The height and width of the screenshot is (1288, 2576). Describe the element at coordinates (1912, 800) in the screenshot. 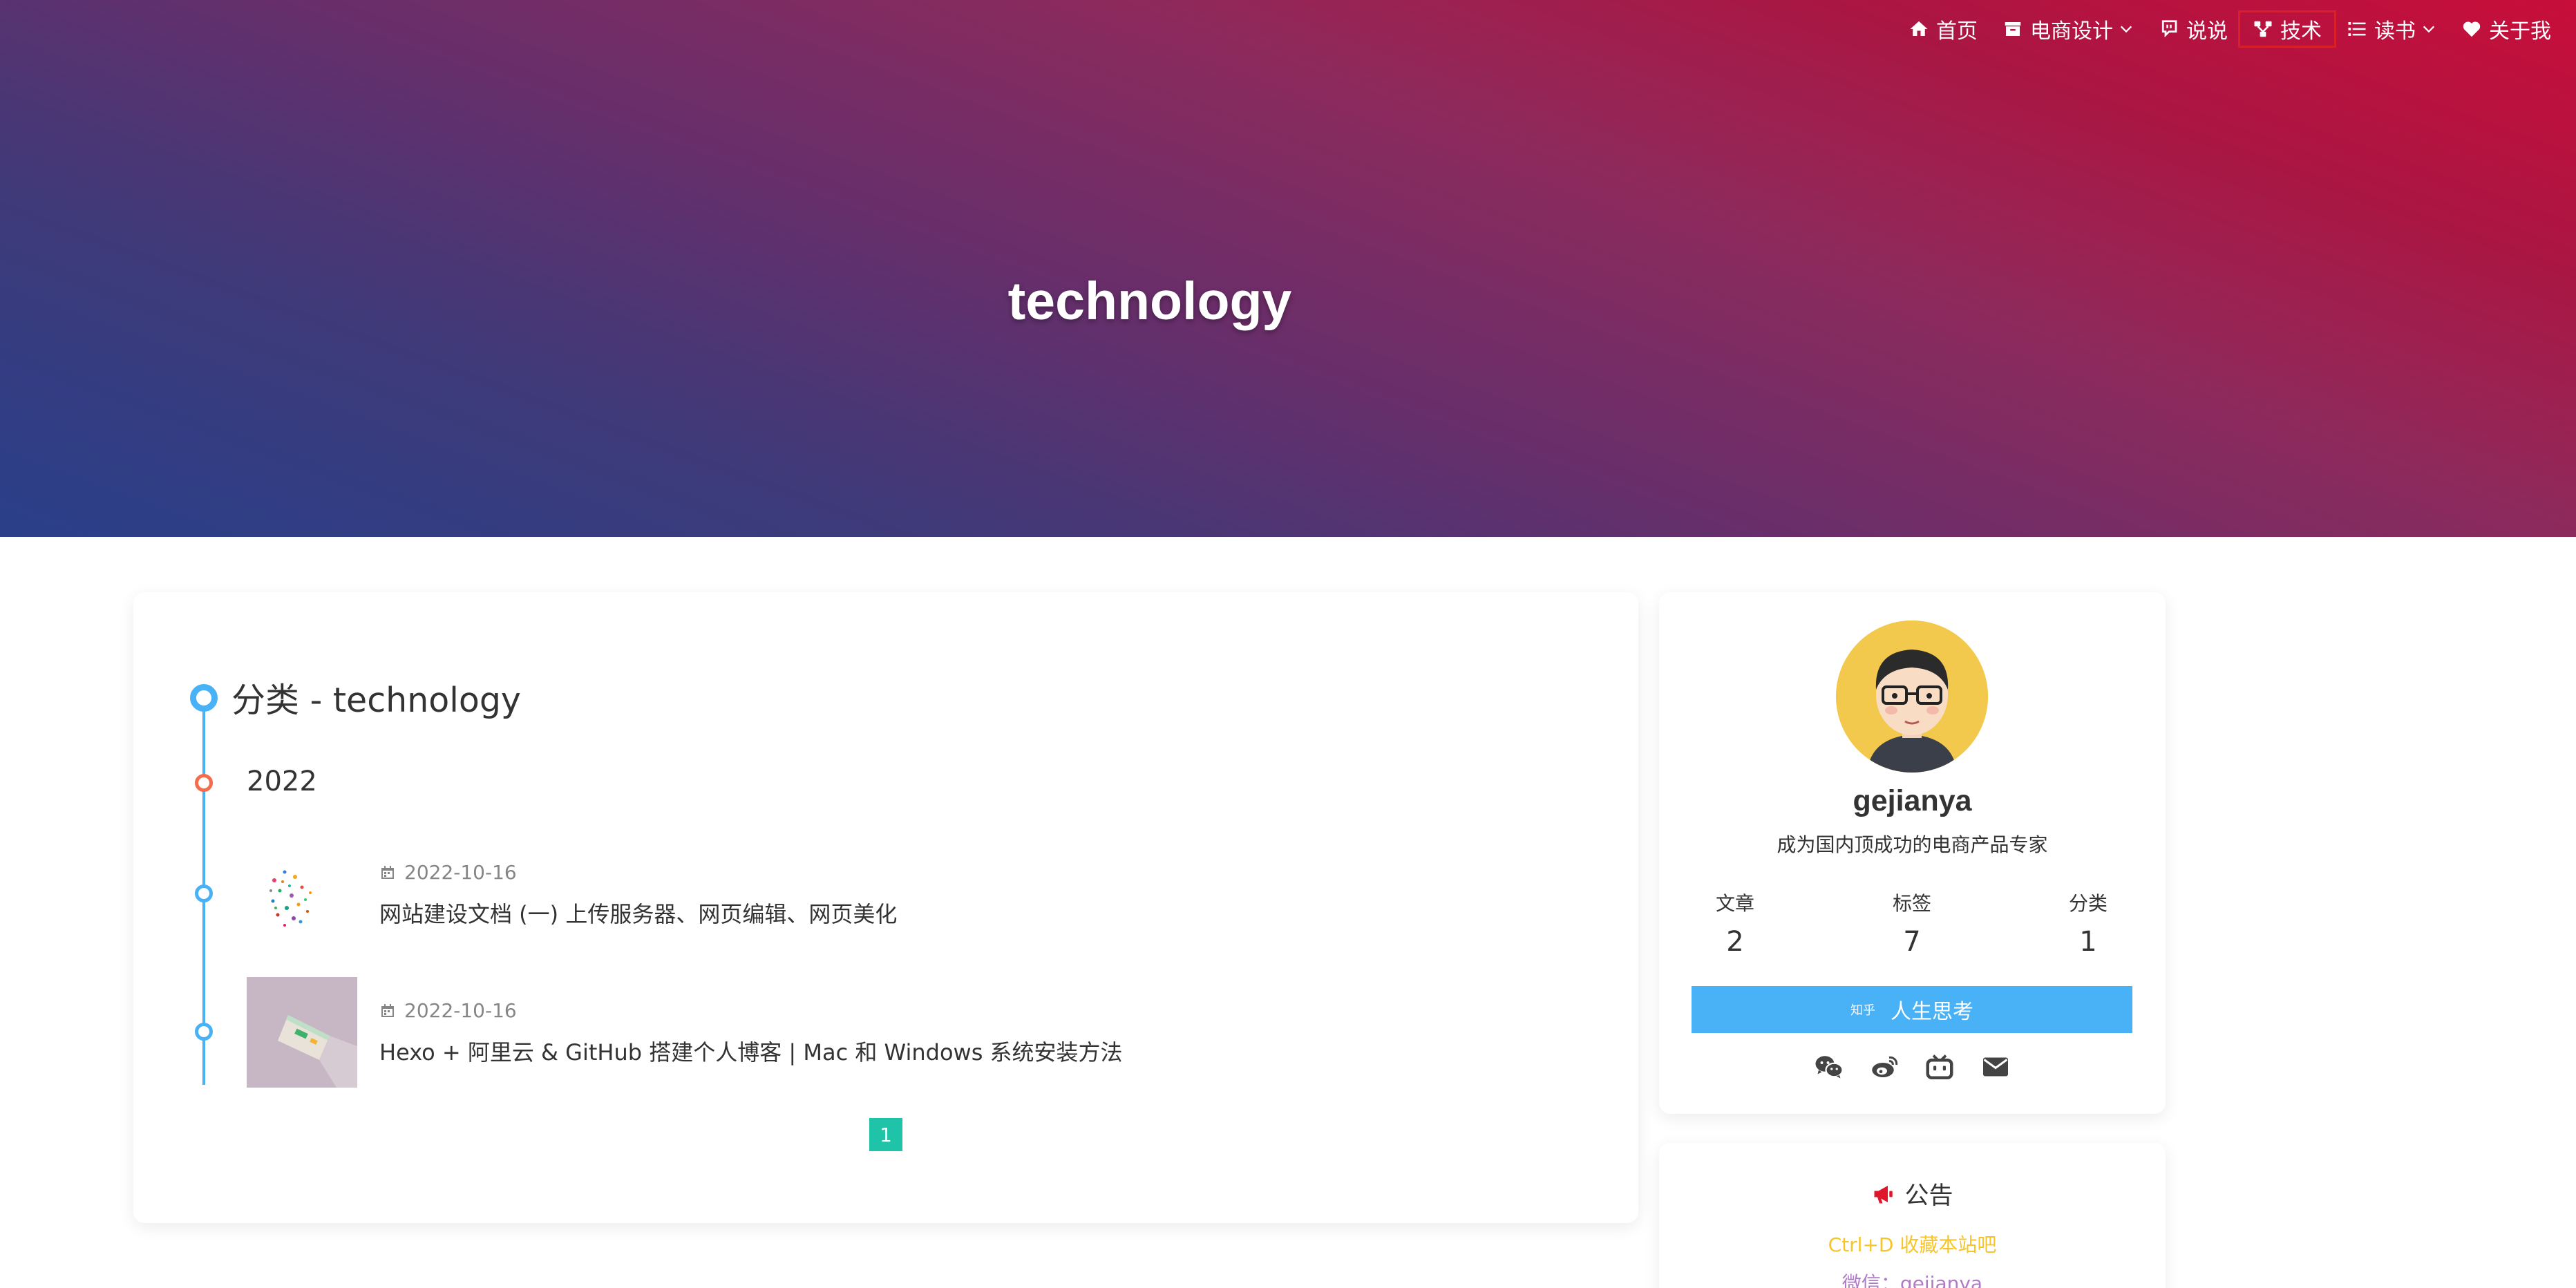

I see `author-name: gejianya` at that location.